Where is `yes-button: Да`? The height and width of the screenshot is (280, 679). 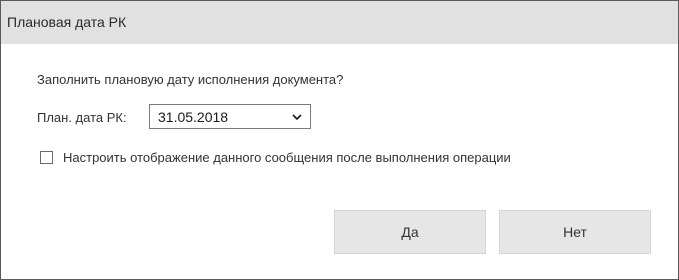 yes-button: Да is located at coordinates (410, 232).